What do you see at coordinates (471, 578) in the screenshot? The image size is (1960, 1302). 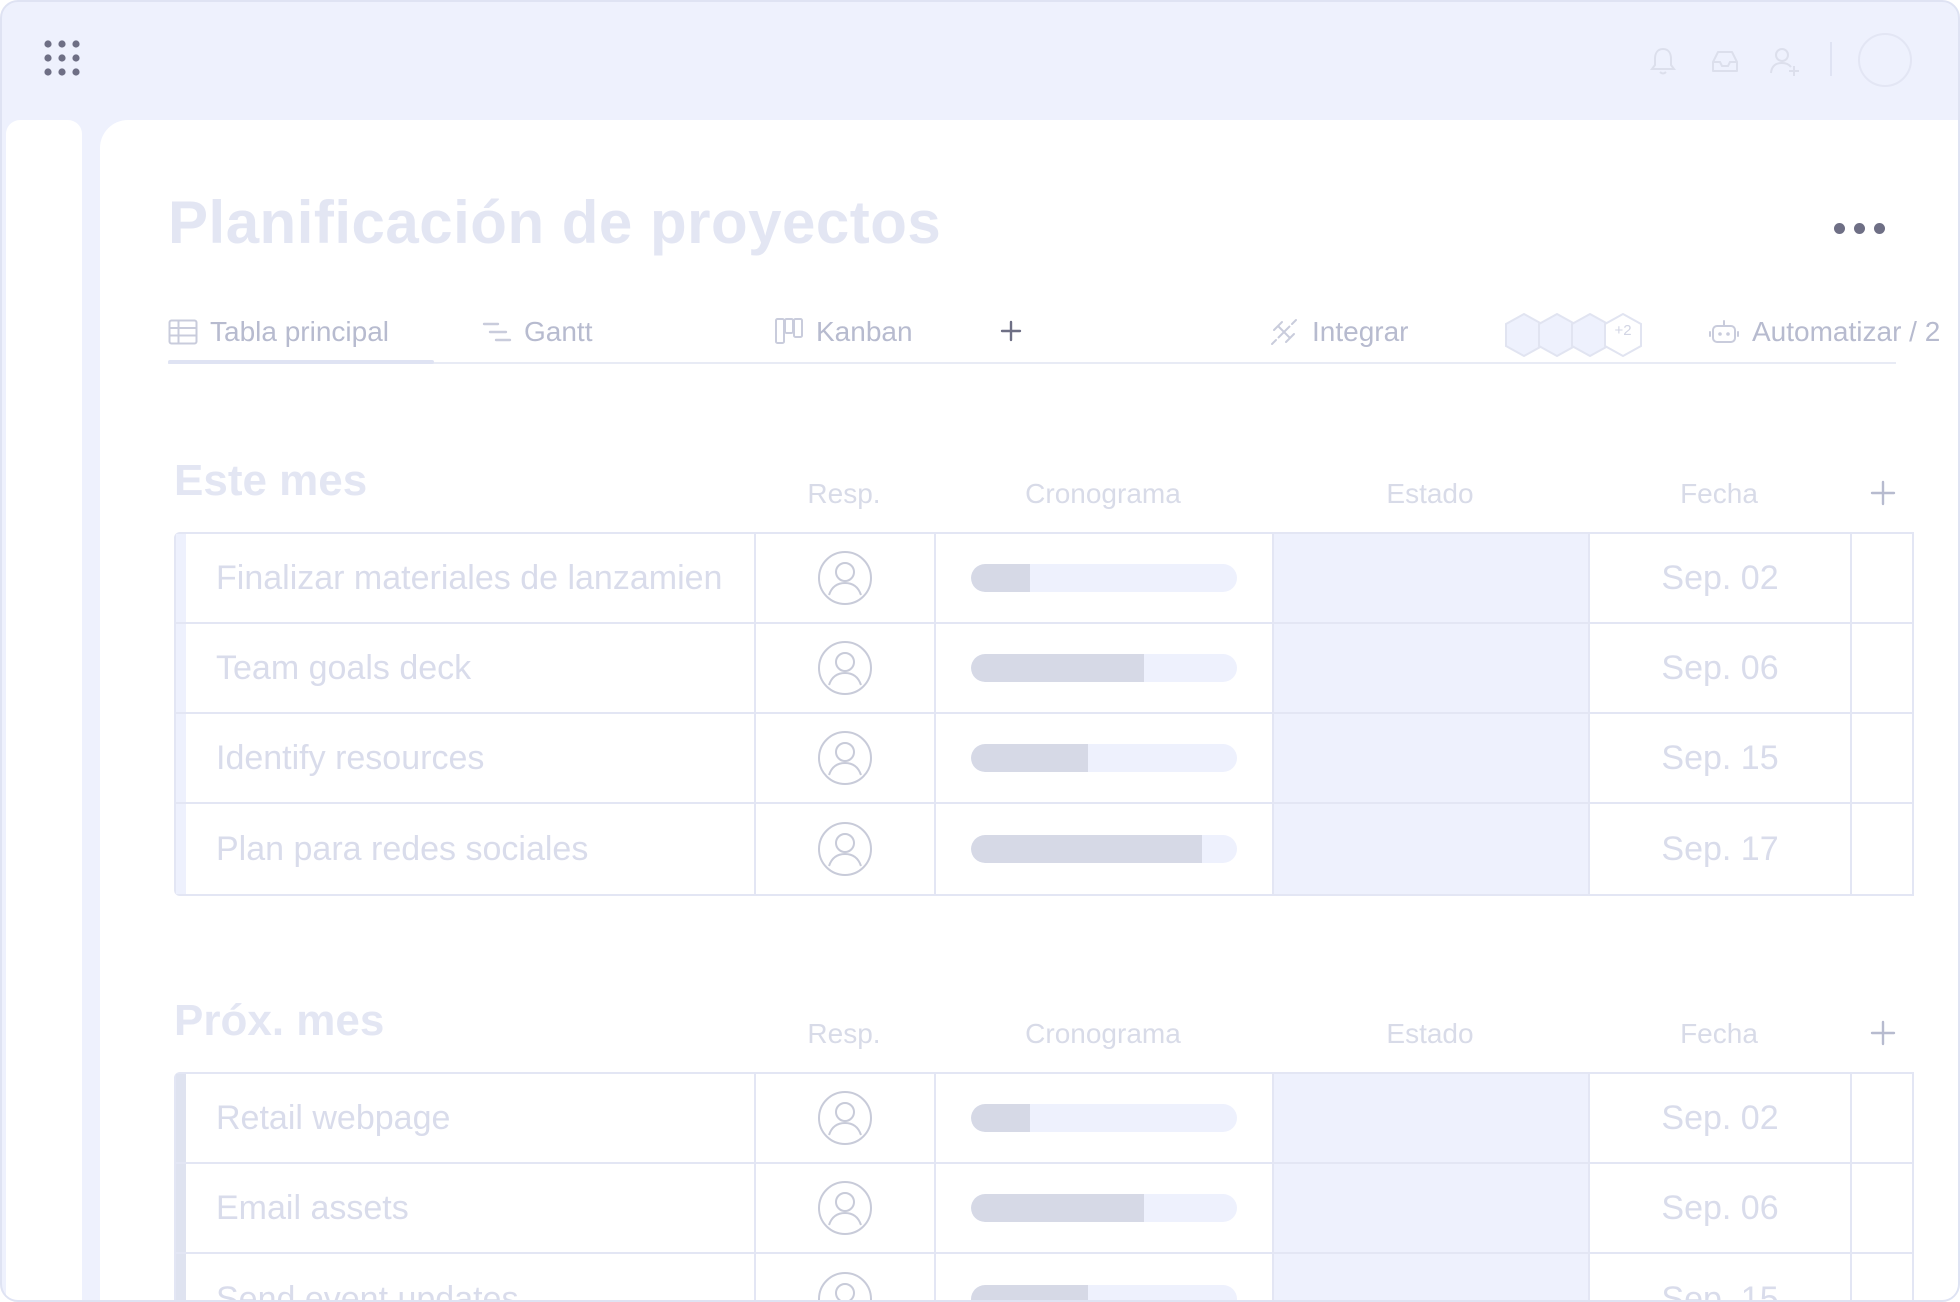 I see `item-name: Finalizar materiales de lanzamien` at bounding box center [471, 578].